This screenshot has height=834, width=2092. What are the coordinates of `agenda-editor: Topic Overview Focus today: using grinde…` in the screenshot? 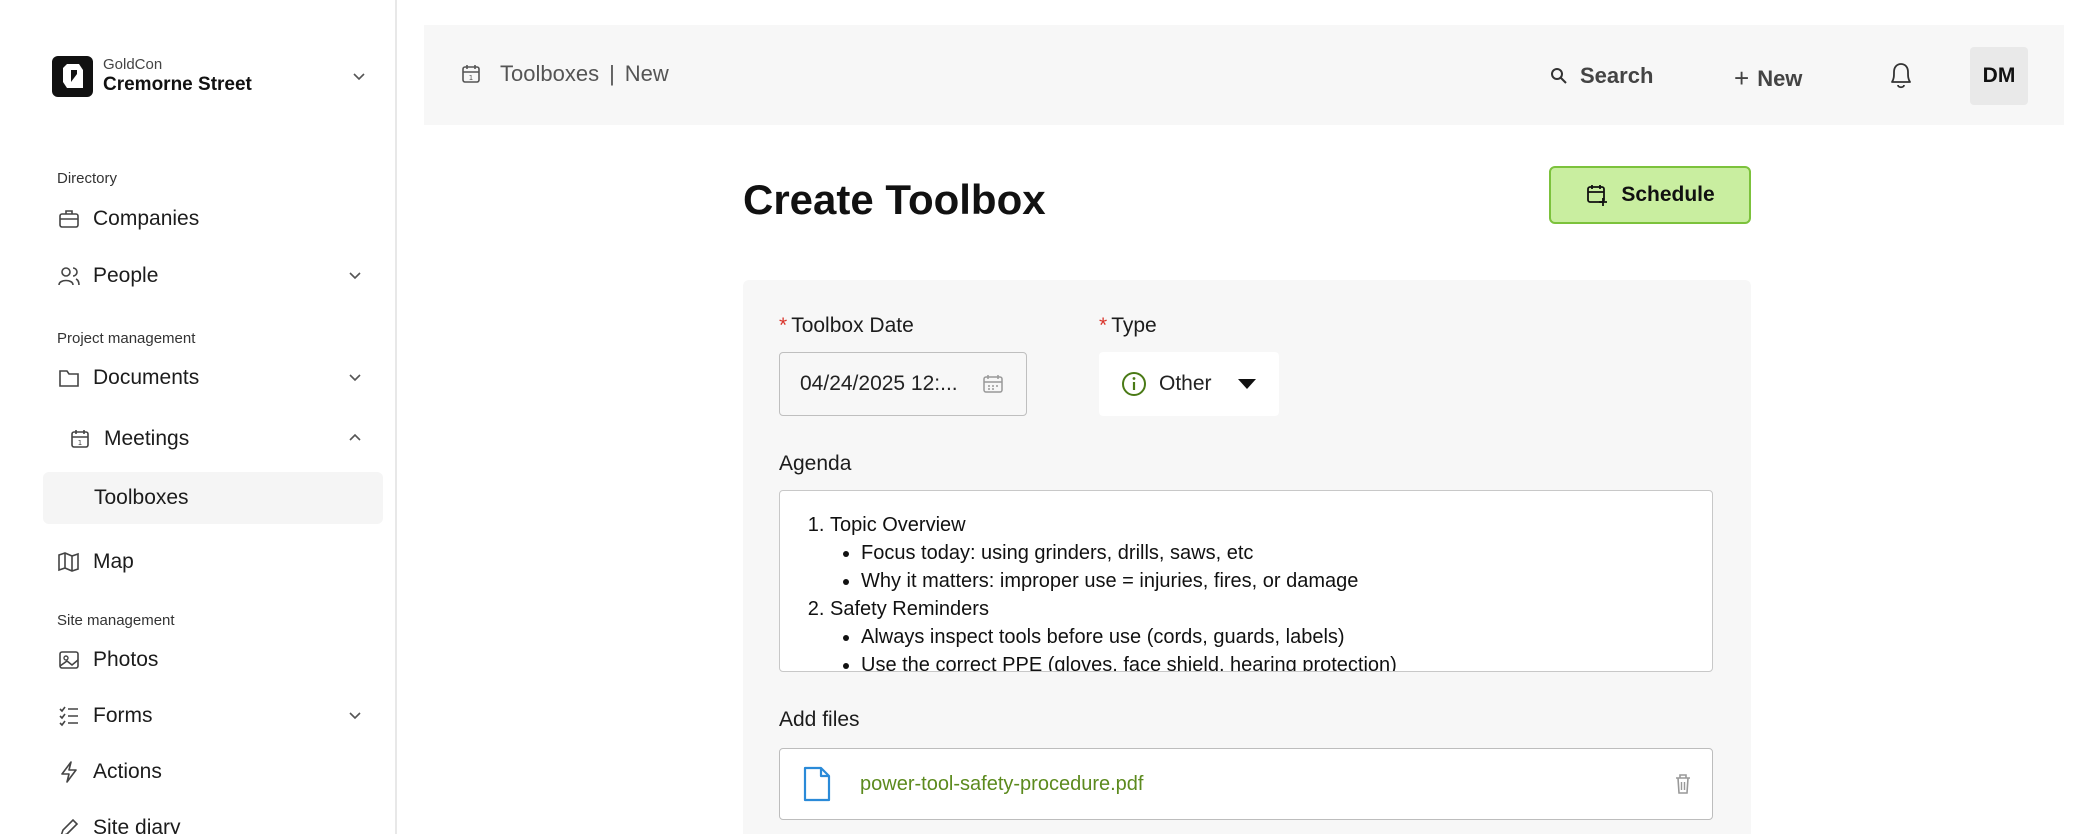 It's located at (1246, 581).